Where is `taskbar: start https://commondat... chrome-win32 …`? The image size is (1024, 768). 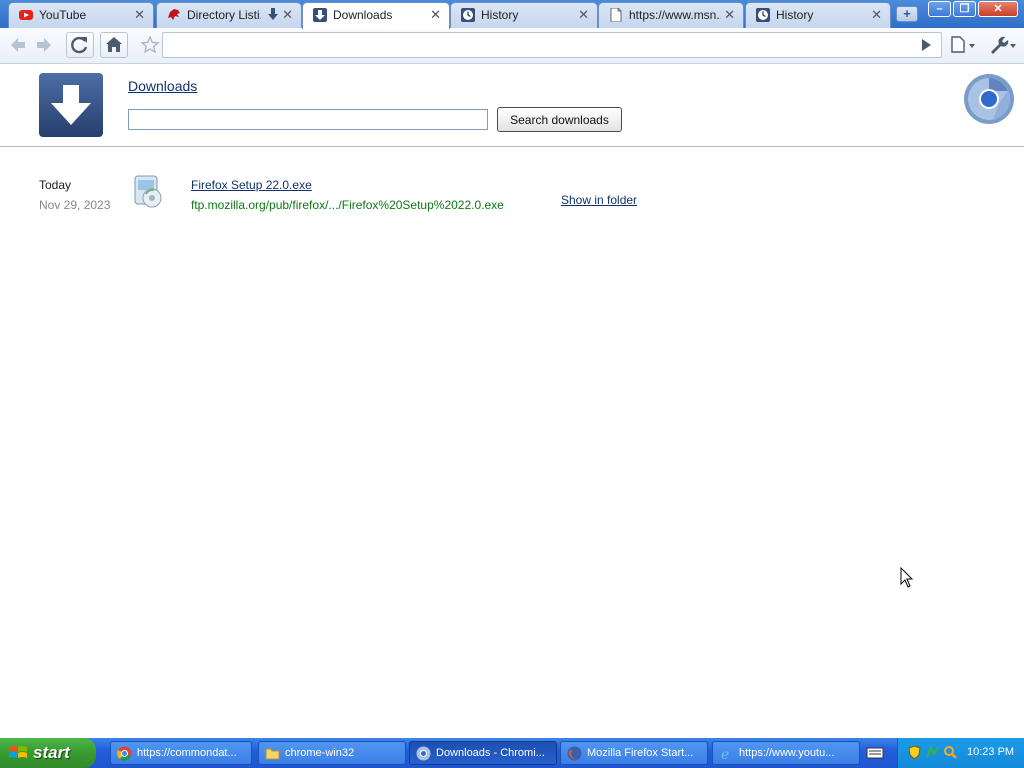
taskbar: start https://commondat... chrome-win32 … is located at coordinates (512, 753).